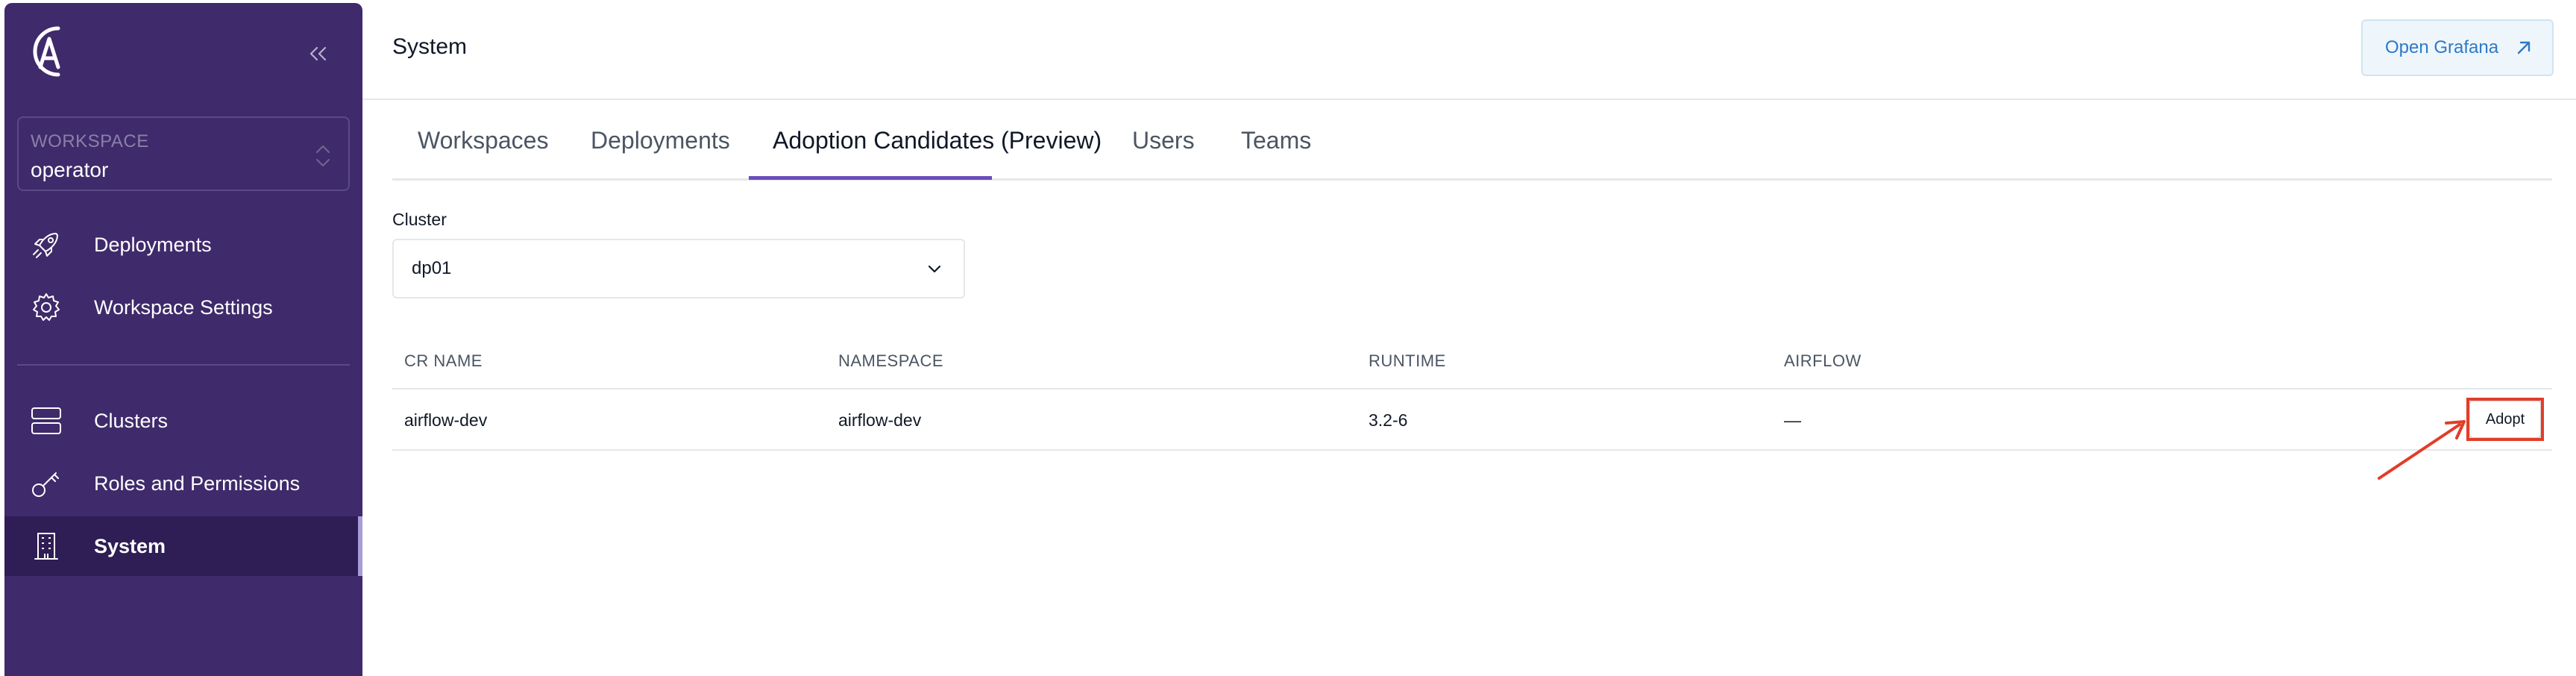 The height and width of the screenshot is (676, 2576). What do you see at coordinates (934, 269) in the screenshot?
I see `chevron-down-icon` at bounding box center [934, 269].